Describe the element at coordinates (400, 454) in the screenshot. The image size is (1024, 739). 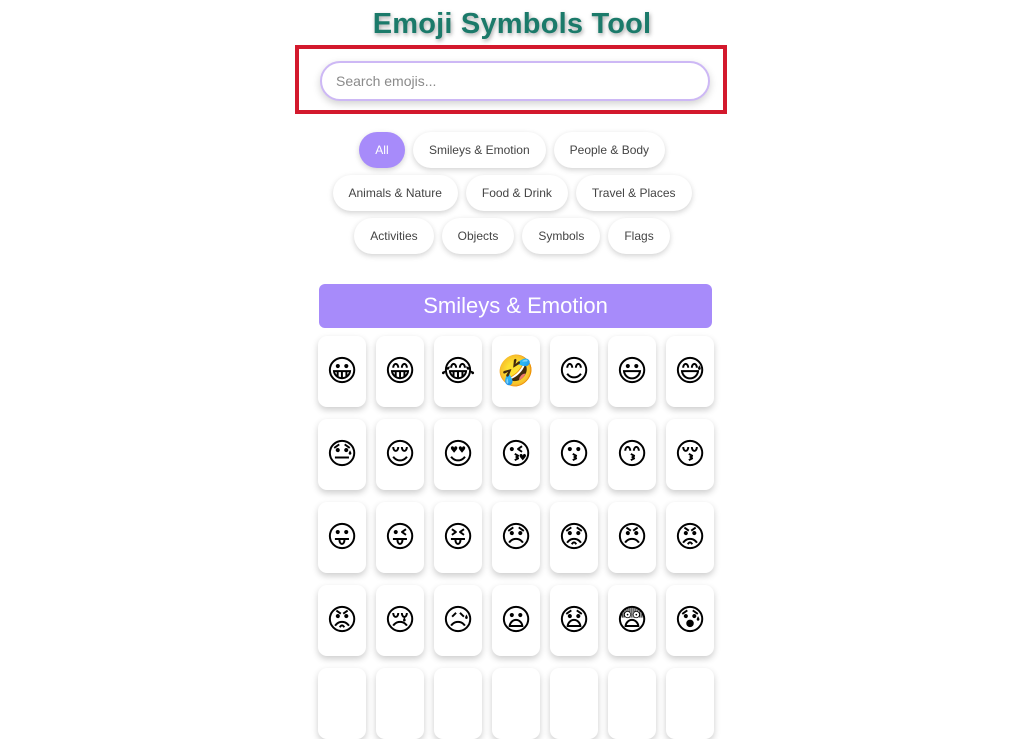
I see `emoji-card: 😌` at that location.